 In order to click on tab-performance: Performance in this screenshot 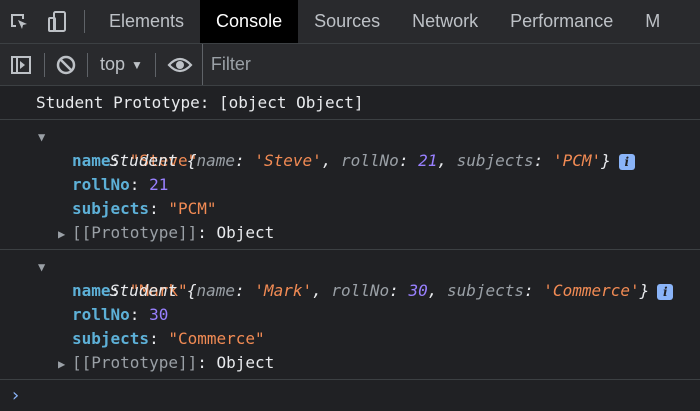, I will do `click(561, 21)`.